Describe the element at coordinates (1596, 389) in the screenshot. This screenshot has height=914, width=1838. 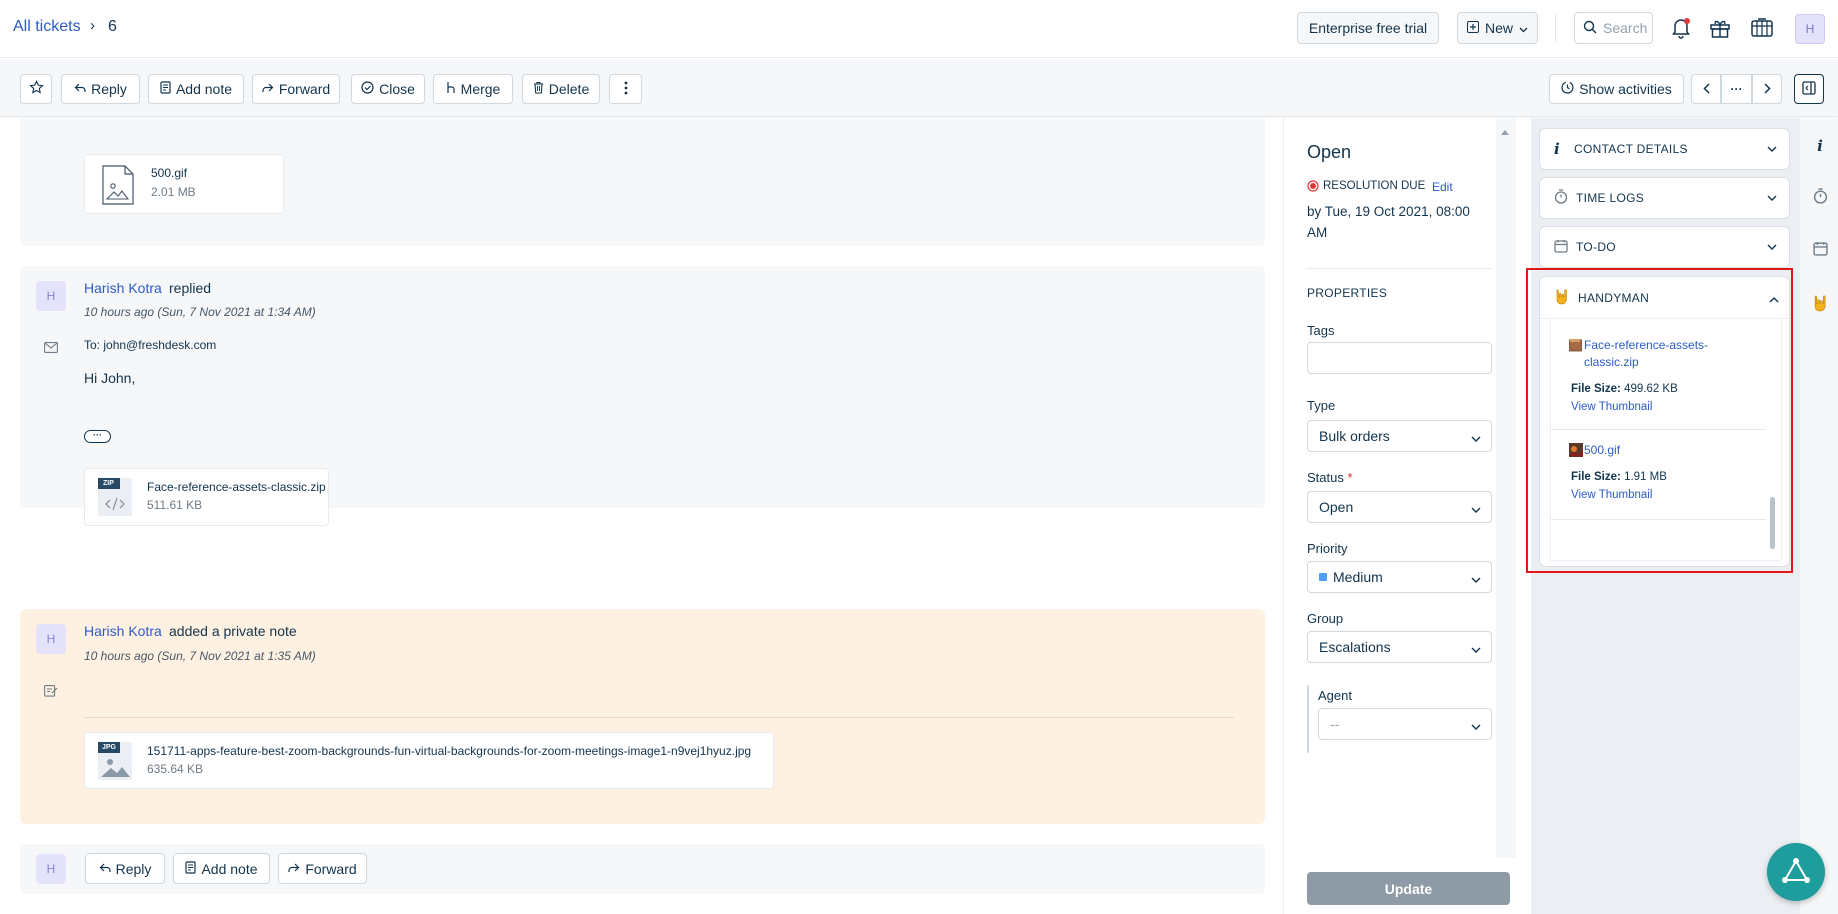
I see `file-size-label: File Size:` at that location.